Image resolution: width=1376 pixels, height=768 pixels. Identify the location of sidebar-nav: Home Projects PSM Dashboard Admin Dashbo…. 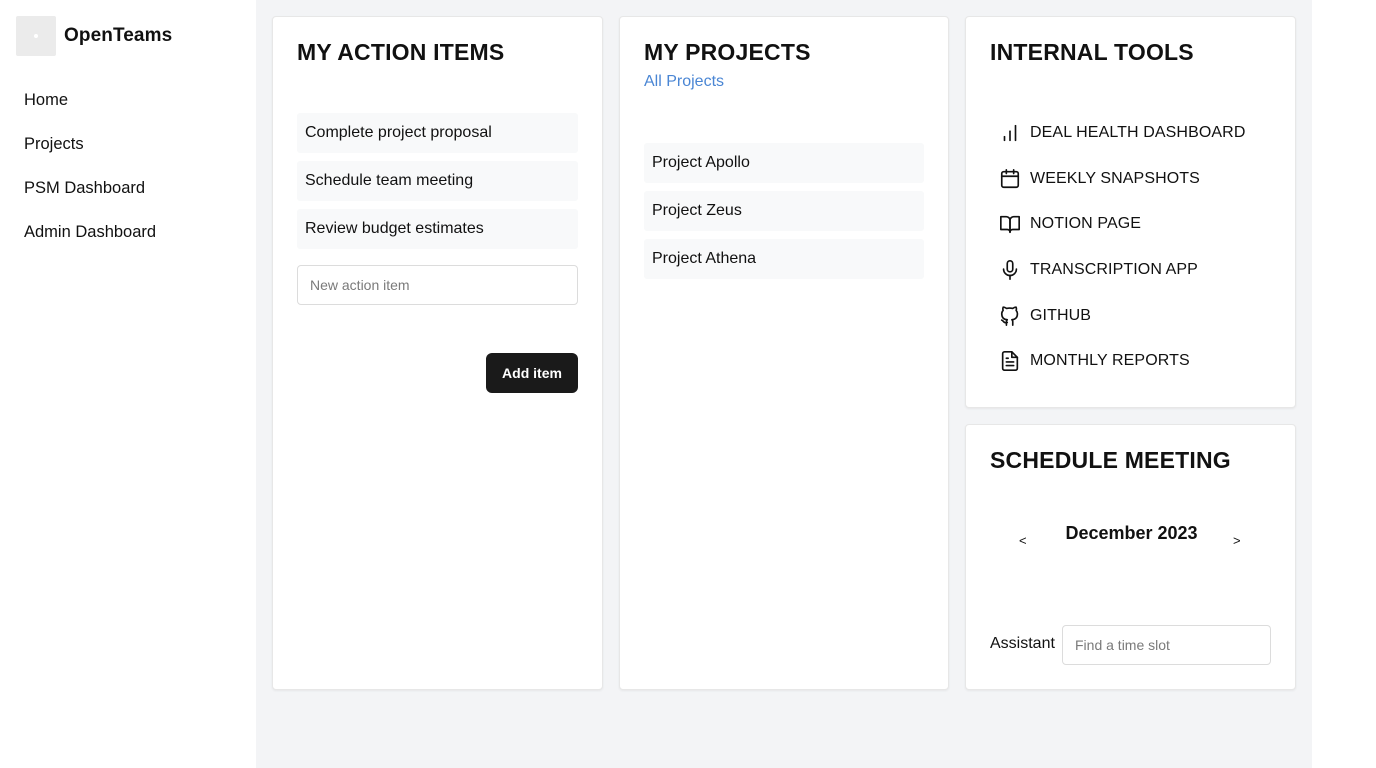
(90, 176).